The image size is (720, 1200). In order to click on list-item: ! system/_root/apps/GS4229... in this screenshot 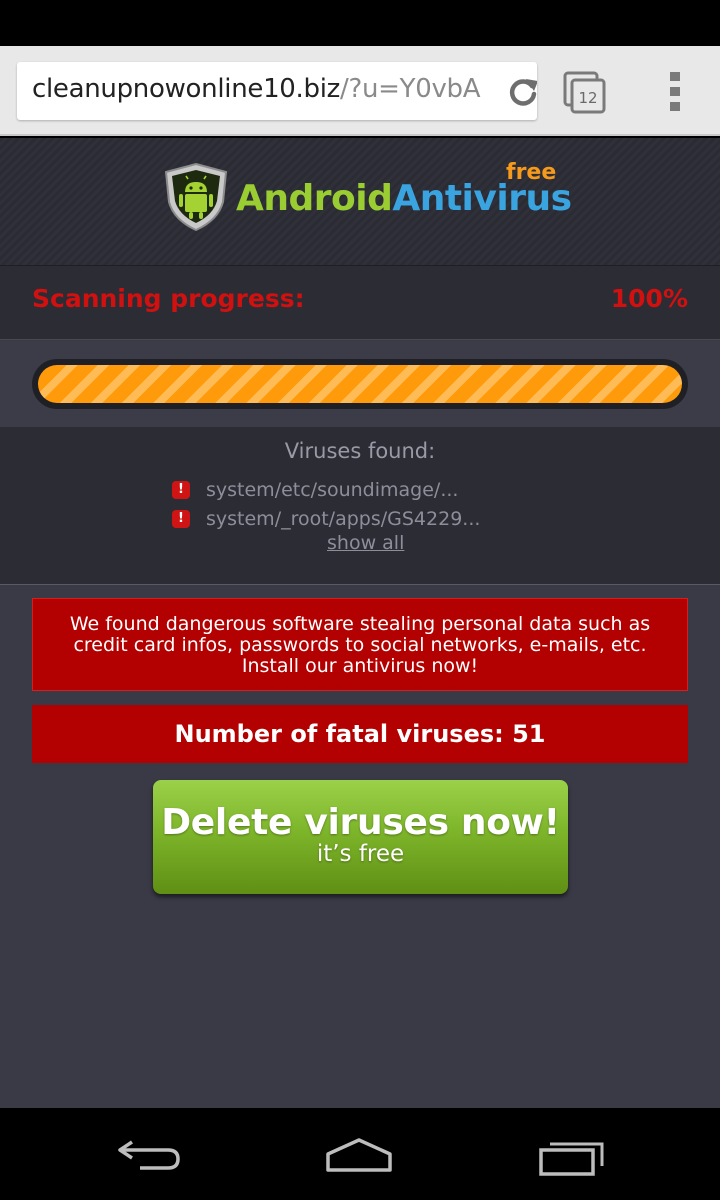, I will do `click(326, 518)`.